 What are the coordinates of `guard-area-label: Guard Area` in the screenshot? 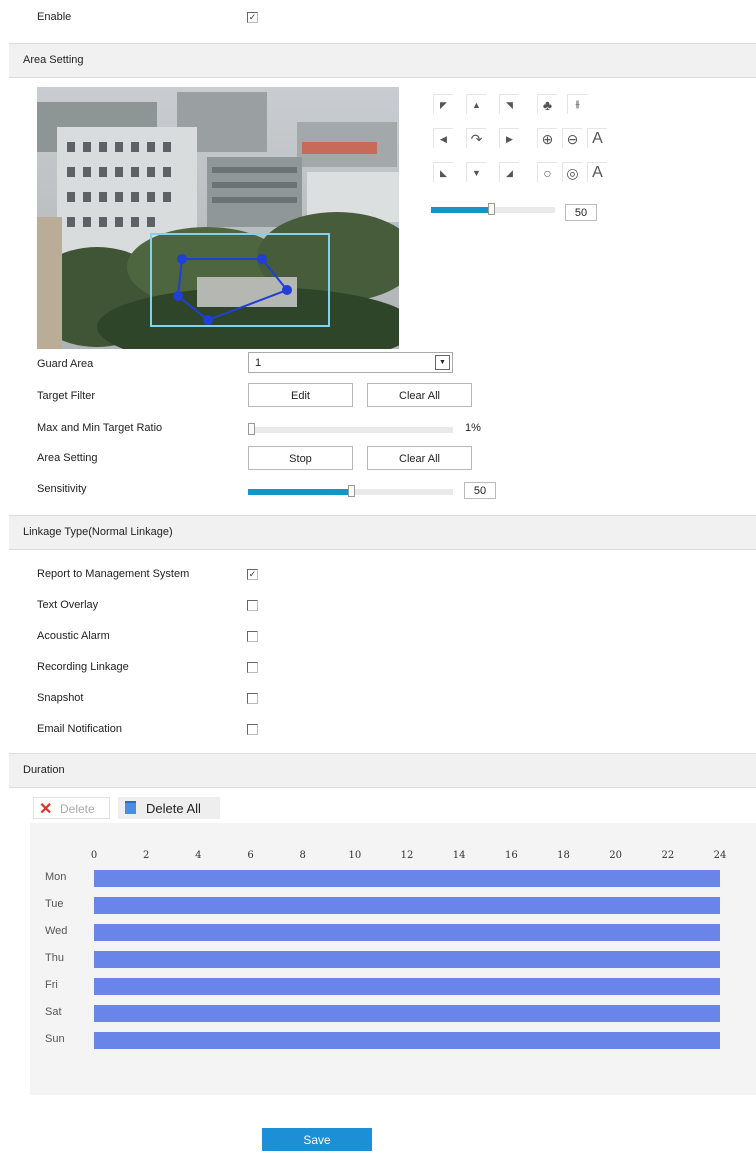 It's located at (65, 364).